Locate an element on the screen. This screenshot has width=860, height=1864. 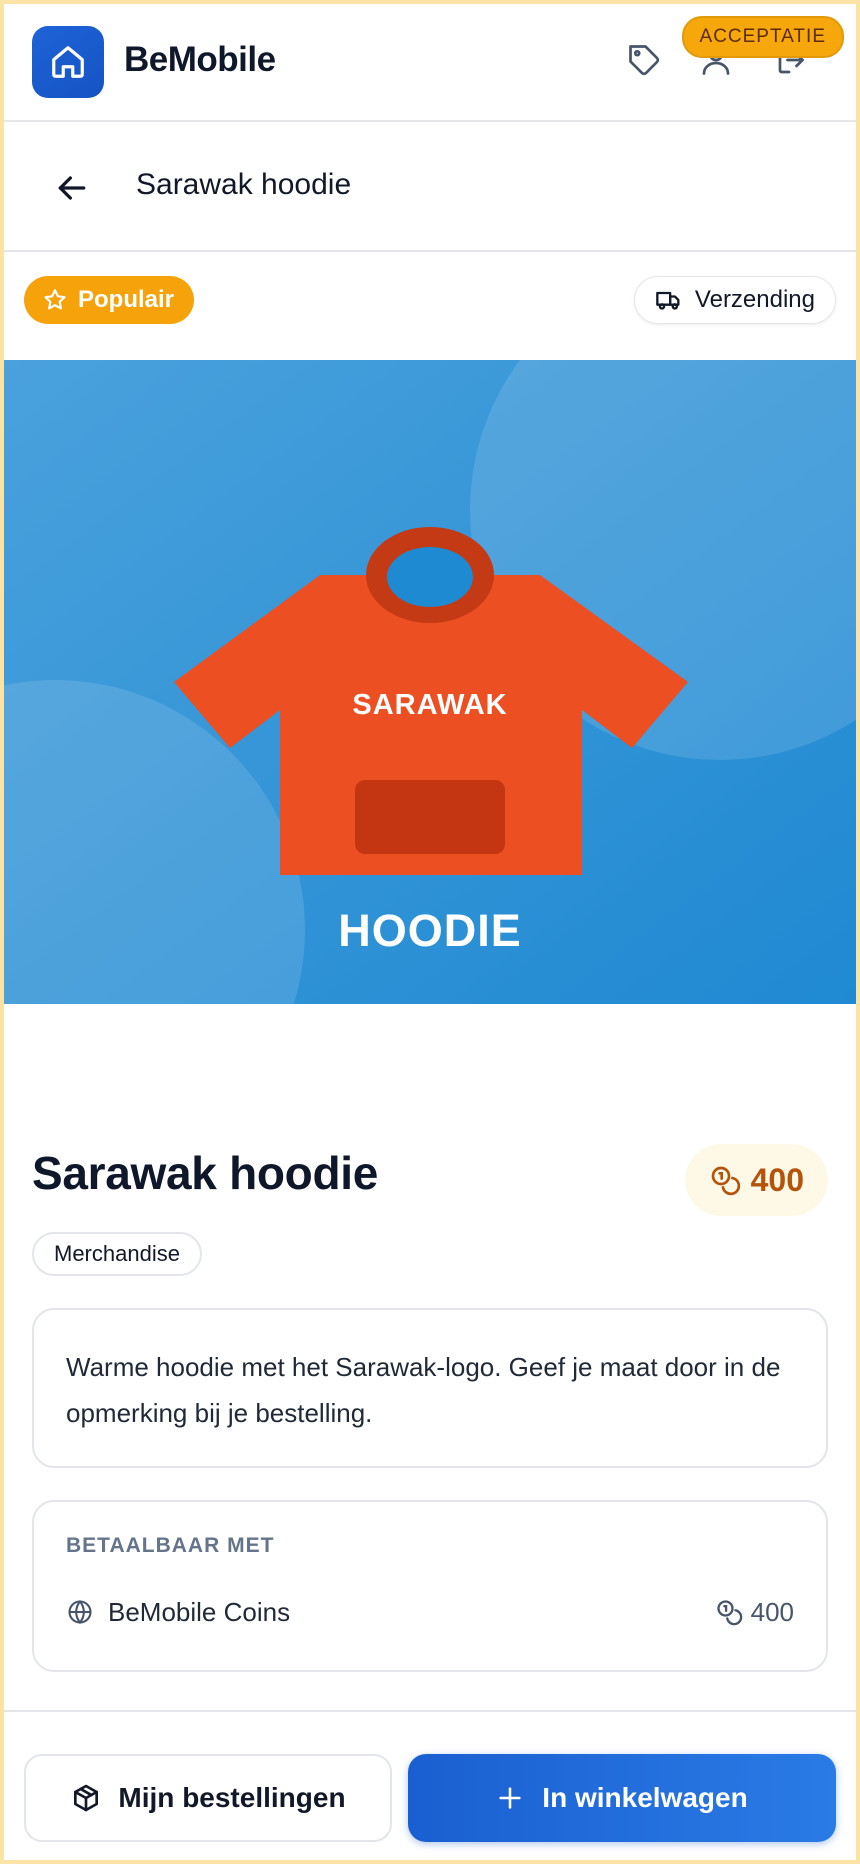
back-arrow-icon is located at coordinates (72, 188).